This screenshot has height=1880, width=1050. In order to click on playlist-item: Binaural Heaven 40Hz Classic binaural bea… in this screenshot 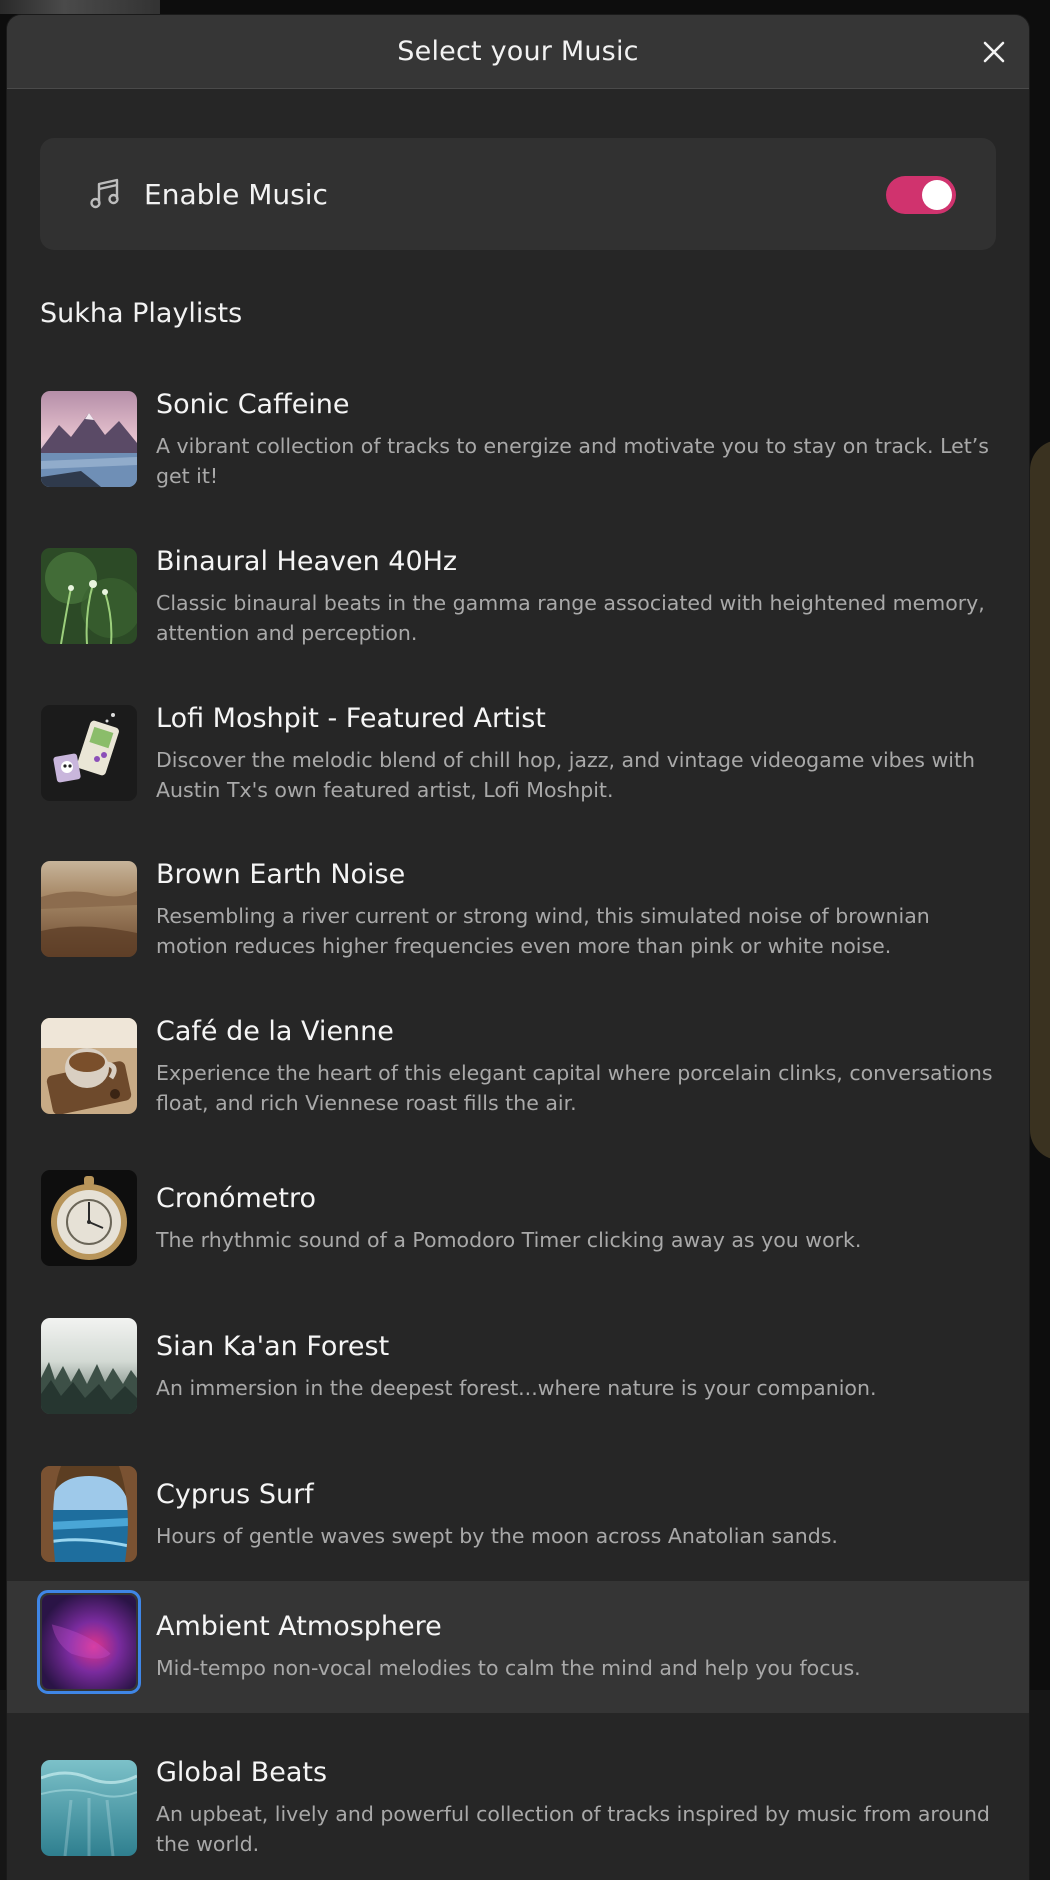, I will do `click(518, 600)`.